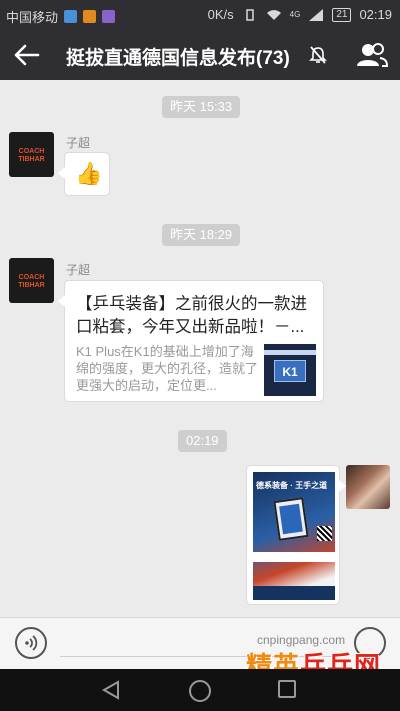  Describe the element at coordinates (200, 15) in the screenshot. I see `status-bar: 中国移动 0K/s 4G 21 02:19` at that location.